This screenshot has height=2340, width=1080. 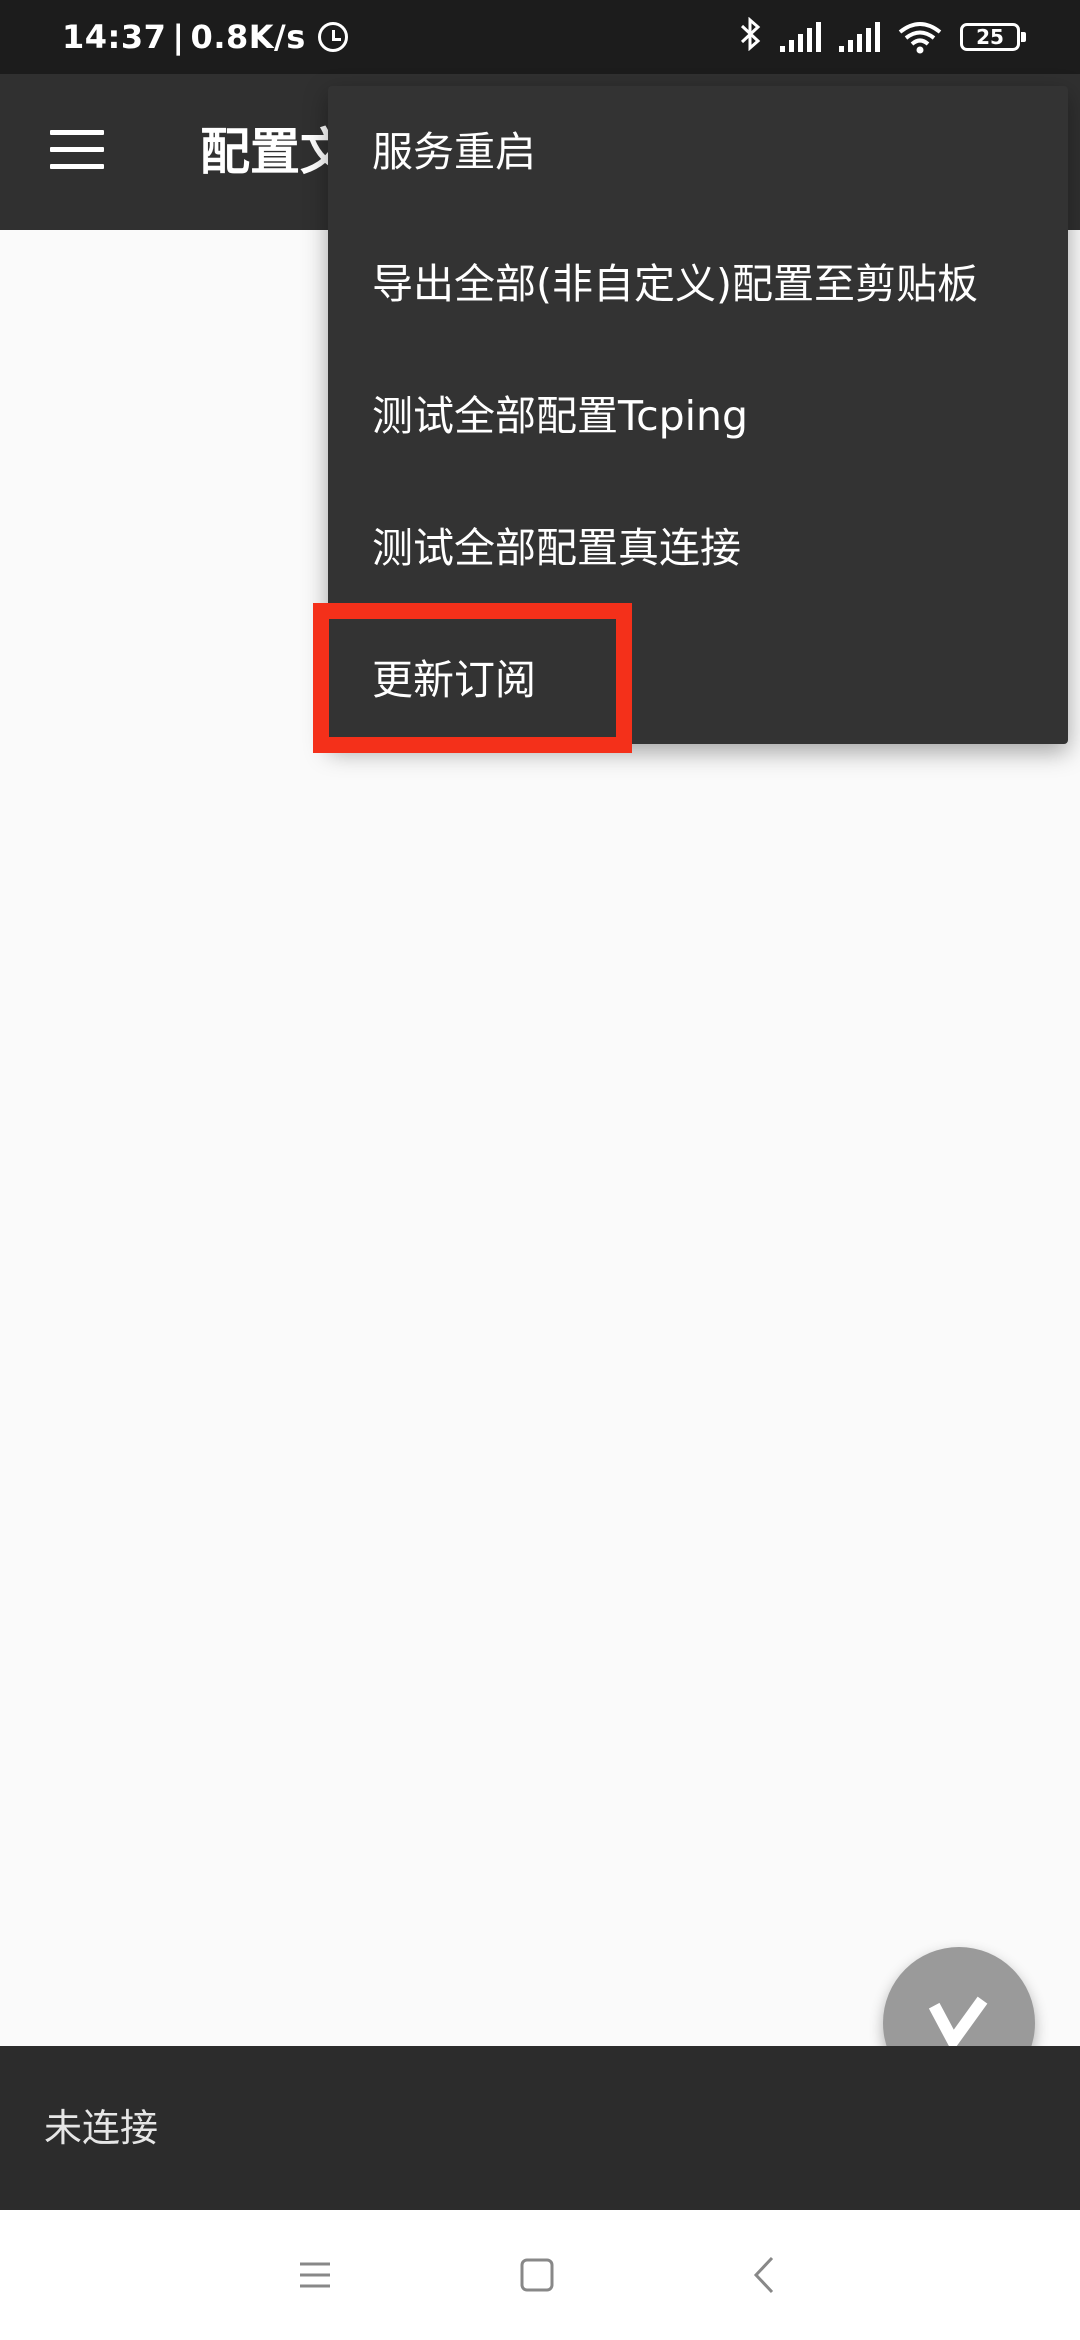 What do you see at coordinates (751, 36) in the screenshot?
I see `bluetooth-icon` at bounding box center [751, 36].